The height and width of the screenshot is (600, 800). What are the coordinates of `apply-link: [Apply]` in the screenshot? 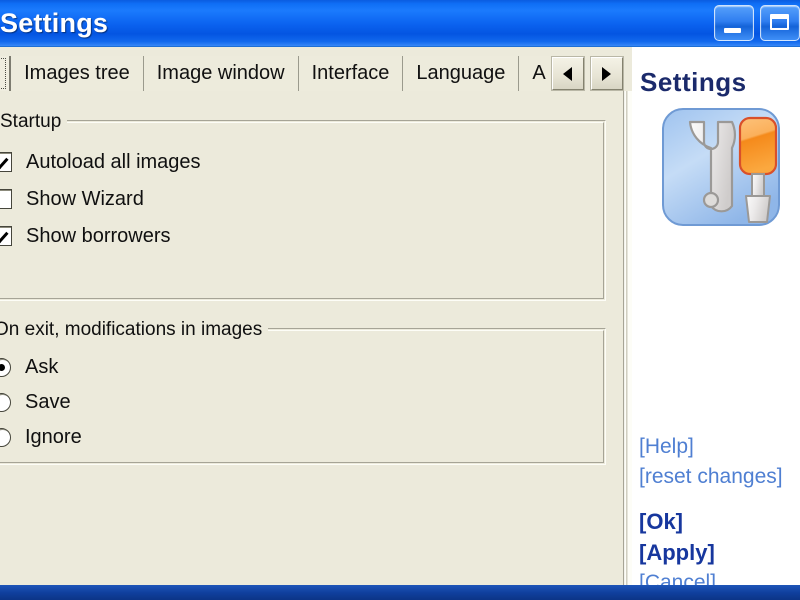 It's located at (719, 552).